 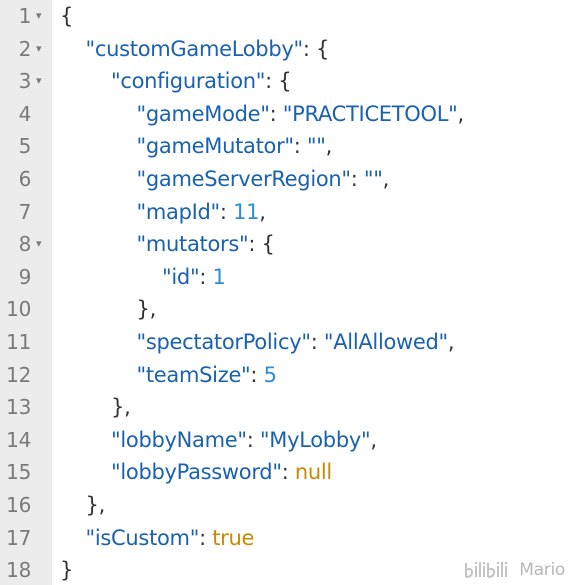 I want to click on line-number: 16, so click(x=18, y=504).